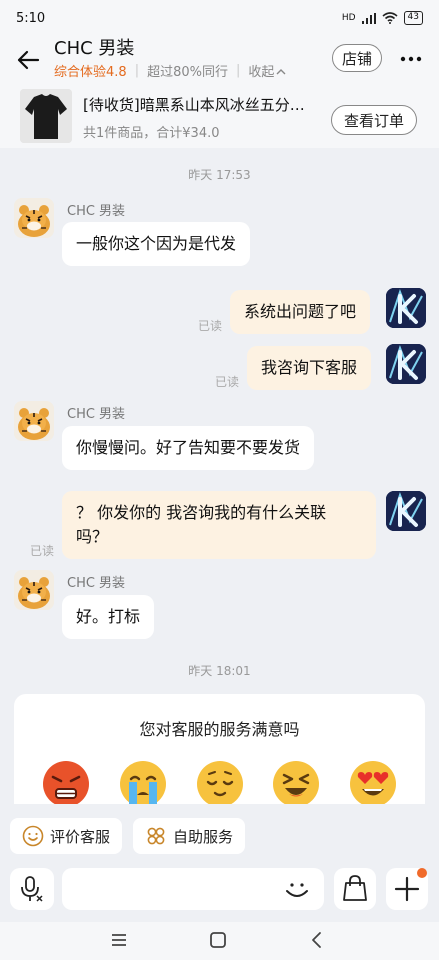 This screenshot has height=960, width=439. I want to click on network-label: HD, so click(348, 18).